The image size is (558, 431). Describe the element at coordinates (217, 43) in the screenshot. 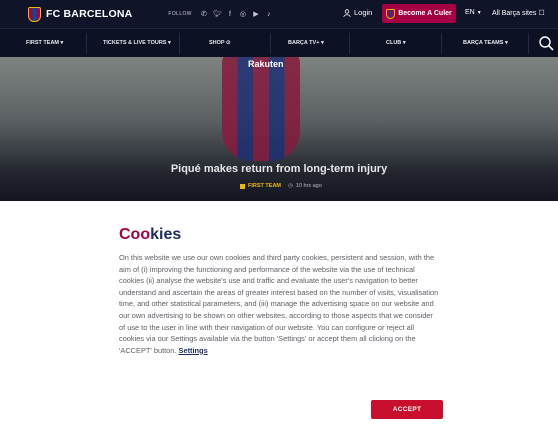

I see `nav-label: SHOP` at that location.